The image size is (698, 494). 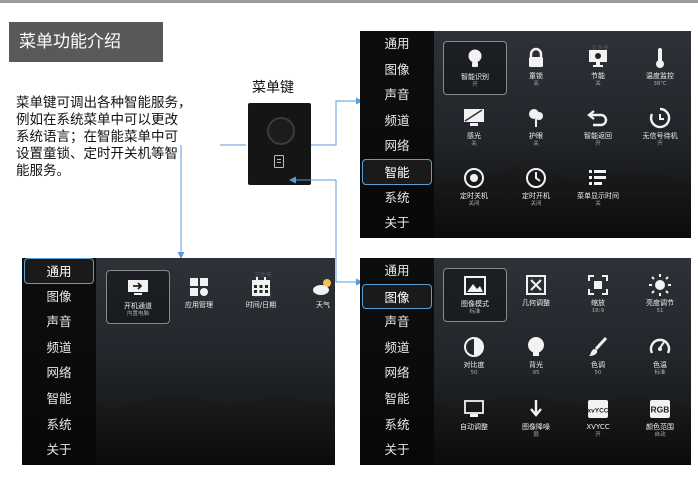 What do you see at coordinates (598, 76) in the screenshot?
I see `tile-label: 节能` at bounding box center [598, 76].